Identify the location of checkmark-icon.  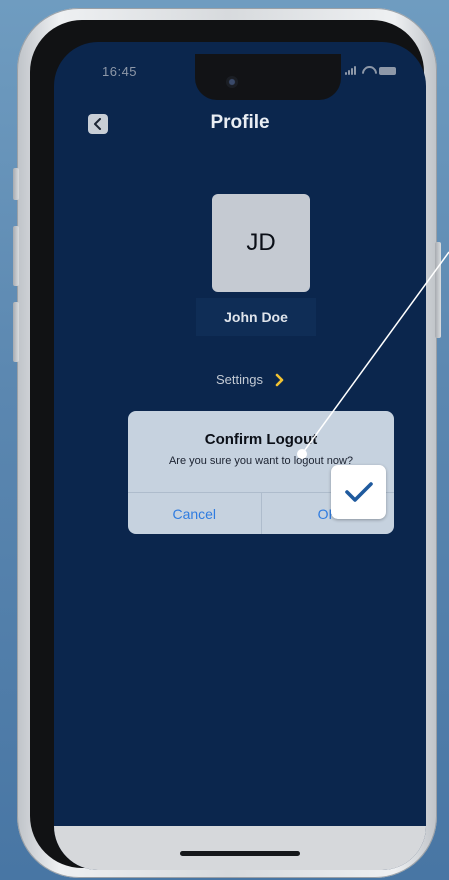
(358, 492).